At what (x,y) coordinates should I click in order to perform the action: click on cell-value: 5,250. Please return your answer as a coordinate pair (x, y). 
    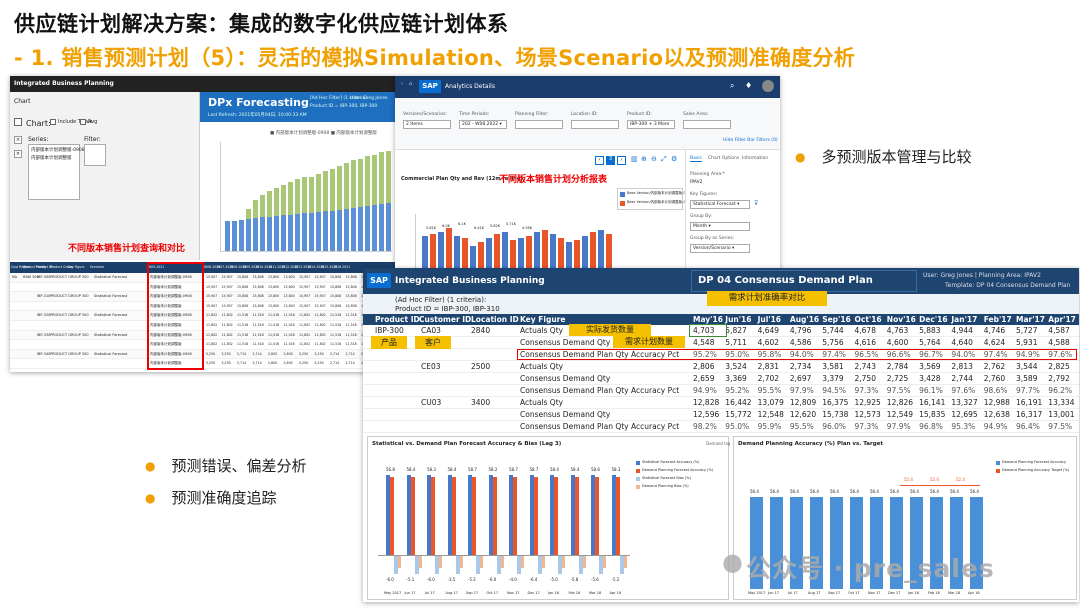
    Looking at the image, I should click on (211, 353).